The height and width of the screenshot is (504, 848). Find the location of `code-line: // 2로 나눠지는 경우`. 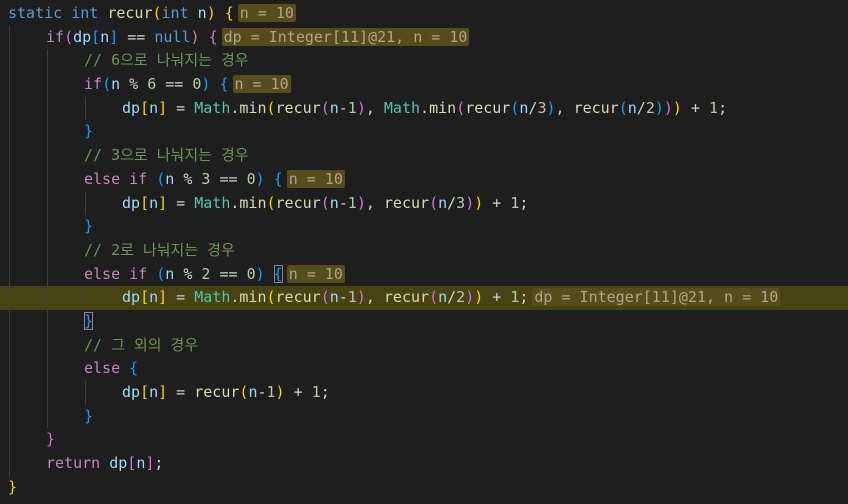

code-line: // 2로 나눠지는 경우 is located at coordinates (424, 250).